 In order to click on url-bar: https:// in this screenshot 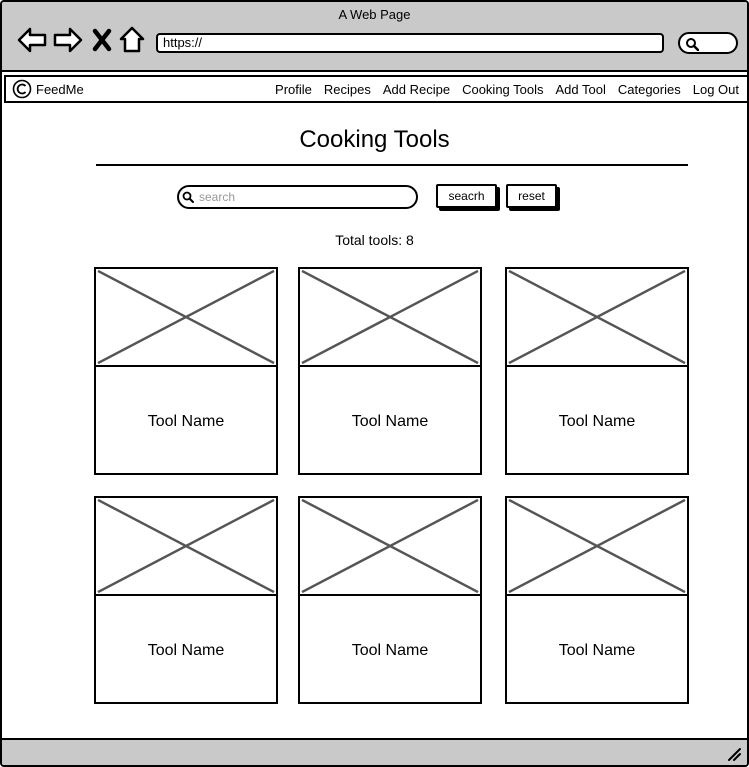, I will do `click(410, 43)`.